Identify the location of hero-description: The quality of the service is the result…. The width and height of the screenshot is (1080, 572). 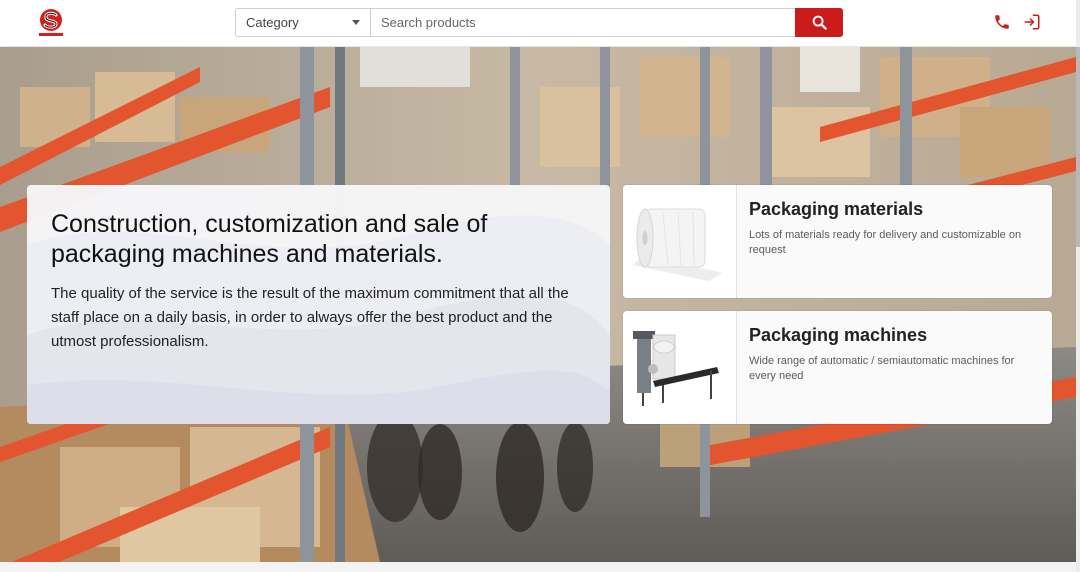
(310, 317).